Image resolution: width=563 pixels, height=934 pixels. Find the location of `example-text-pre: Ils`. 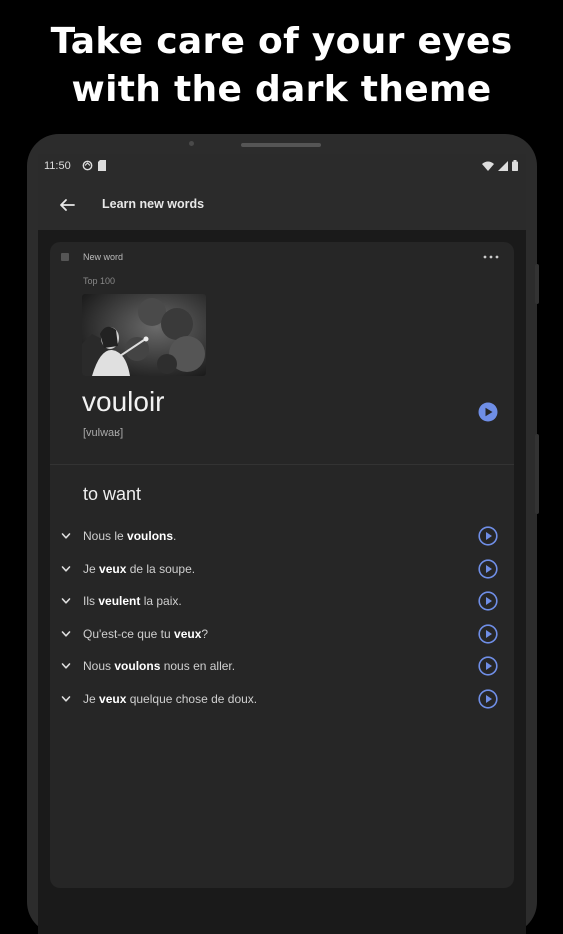

example-text-pre: Ils is located at coordinates (91, 601).